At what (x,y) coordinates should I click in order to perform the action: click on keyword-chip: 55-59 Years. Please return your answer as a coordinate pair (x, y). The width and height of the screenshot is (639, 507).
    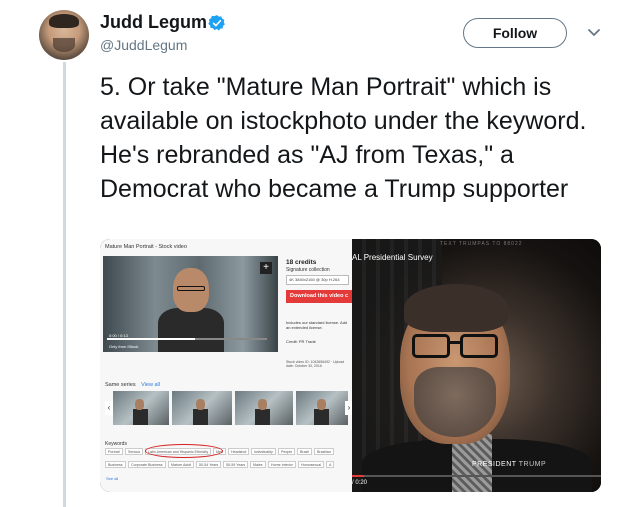
    Looking at the image, I should click on (236, 464).